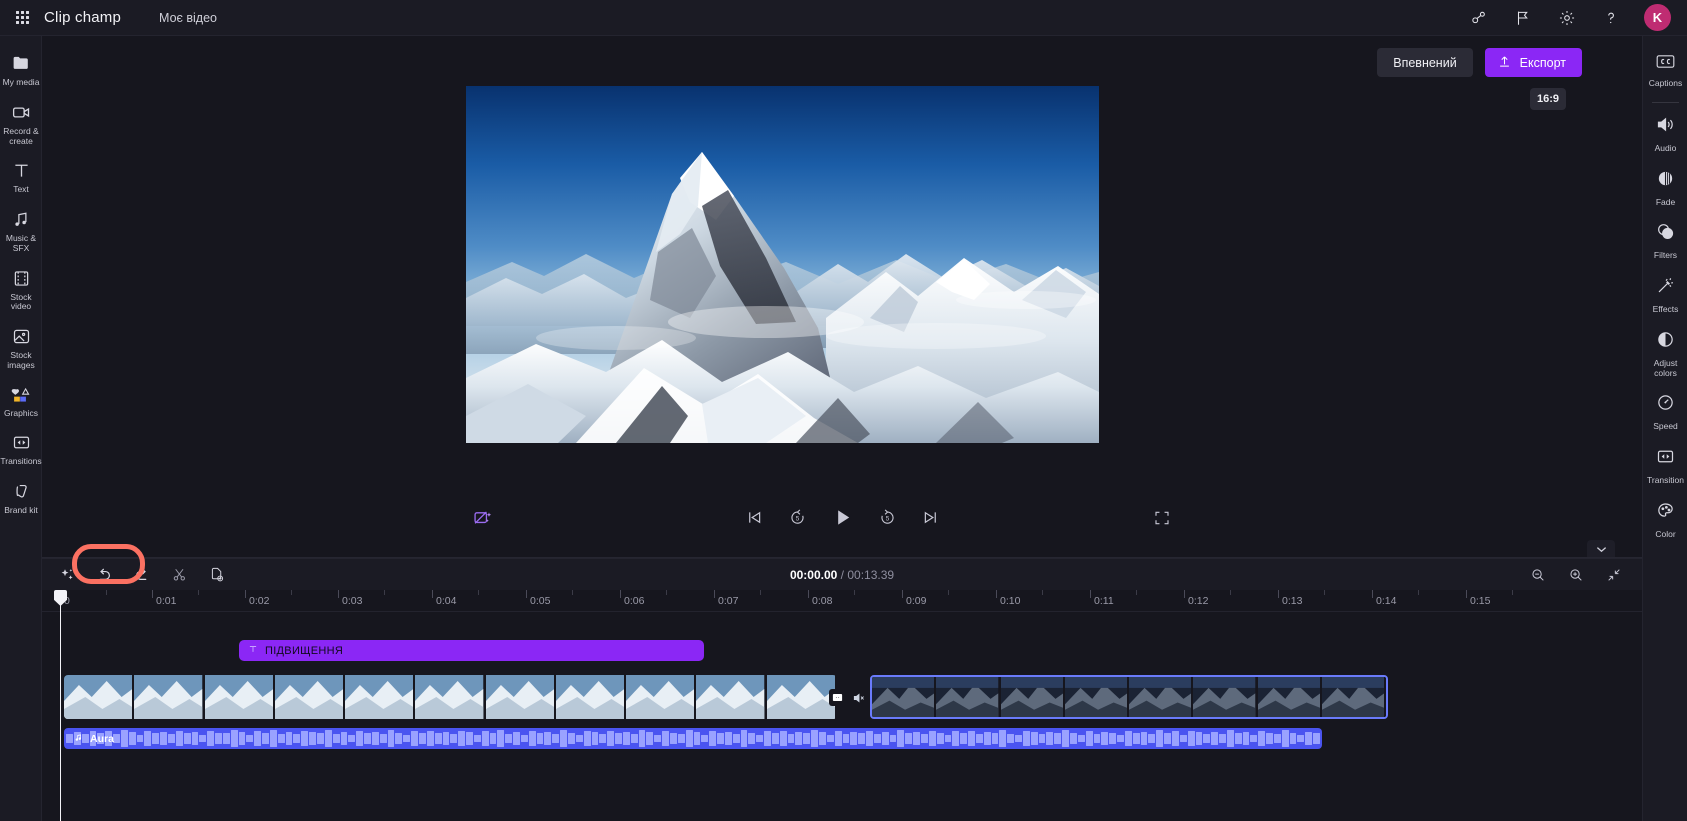 The image size is (1687, 821). I want to click on panel-item-label: Audio, so click(1665, 147).